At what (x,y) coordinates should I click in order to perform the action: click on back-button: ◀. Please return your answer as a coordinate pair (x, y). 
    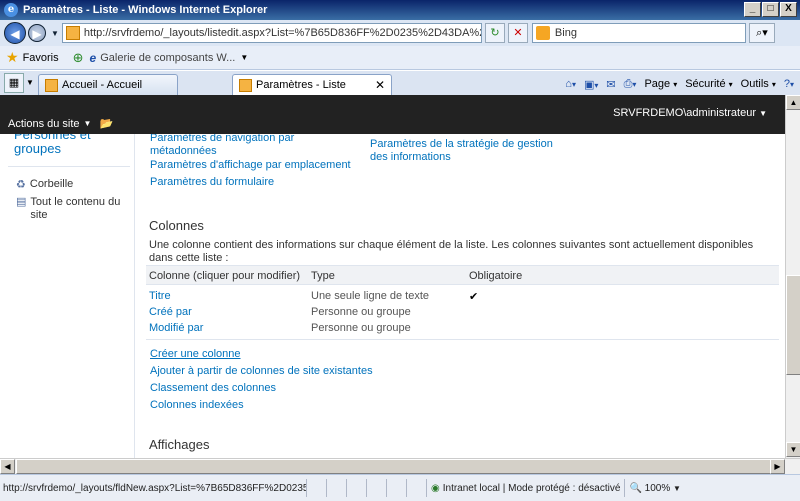
    Looking at the image, I should click on (15, 33).